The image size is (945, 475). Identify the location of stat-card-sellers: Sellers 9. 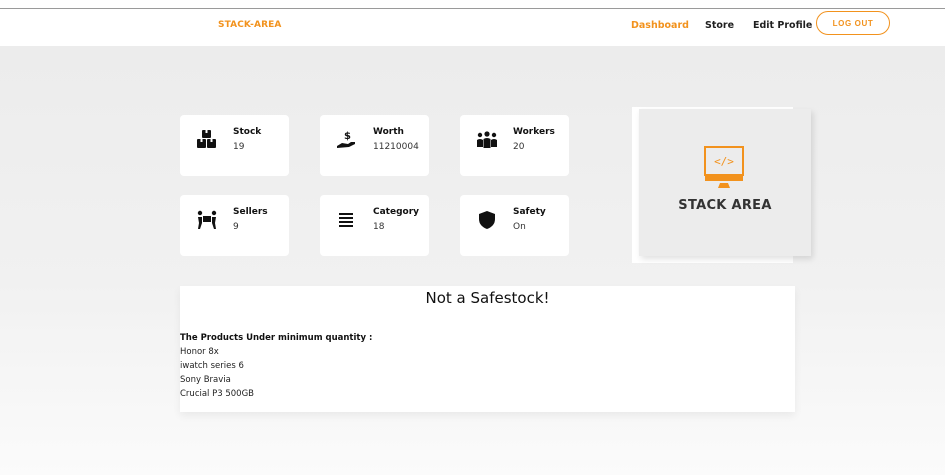
(234, 225).